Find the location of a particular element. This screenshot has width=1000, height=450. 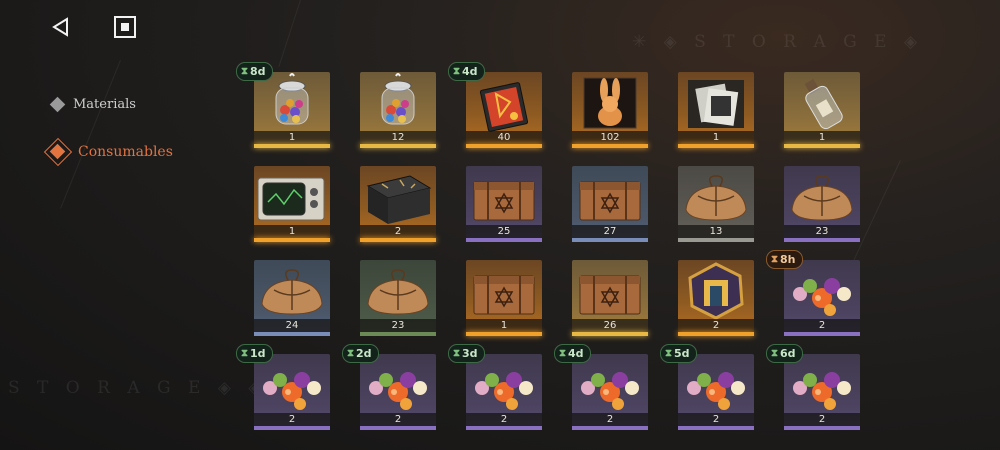

inventory-slot: 27 is located at coordinates (610, 204).